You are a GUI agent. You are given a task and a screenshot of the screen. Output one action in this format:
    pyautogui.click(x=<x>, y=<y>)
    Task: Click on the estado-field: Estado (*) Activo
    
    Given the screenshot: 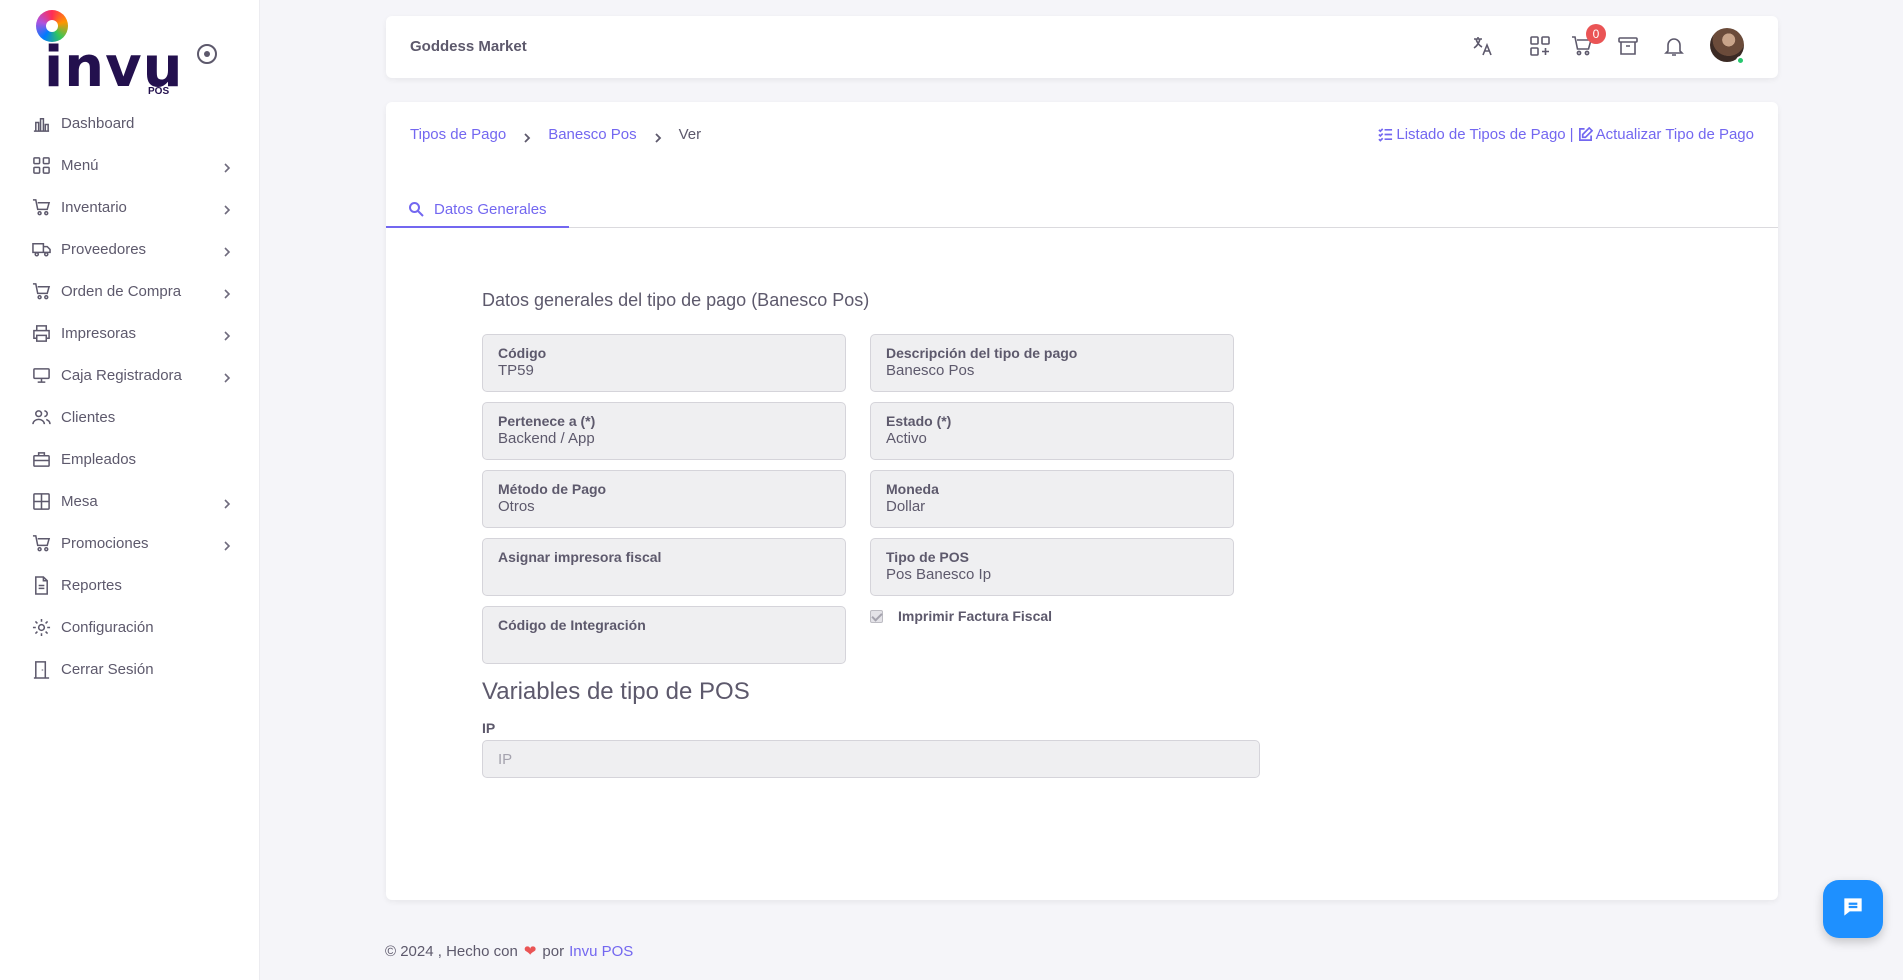 What is the action you would take?
    pyautogui.click(x=1052, y=431)
    